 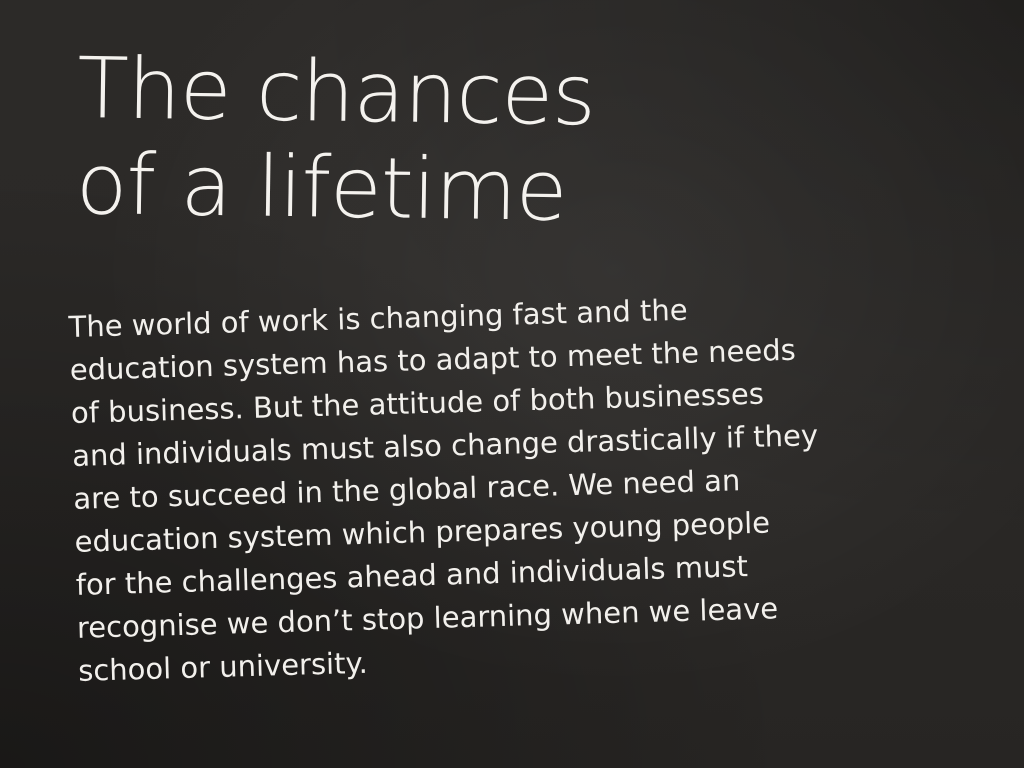 I want to click on headline-line-2: of a lifetime, so click(x=321, y=187).